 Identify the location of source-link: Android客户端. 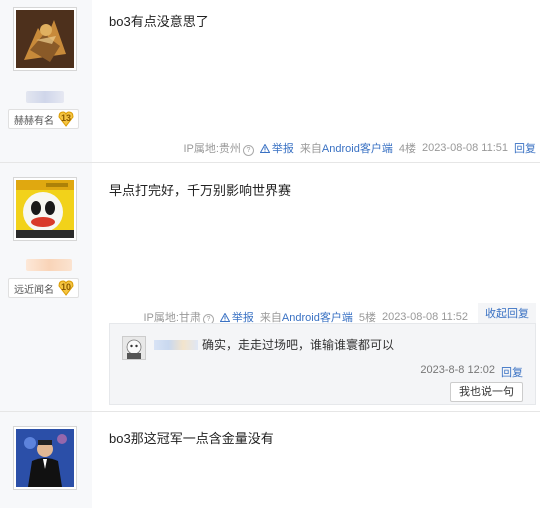
(357, 149).